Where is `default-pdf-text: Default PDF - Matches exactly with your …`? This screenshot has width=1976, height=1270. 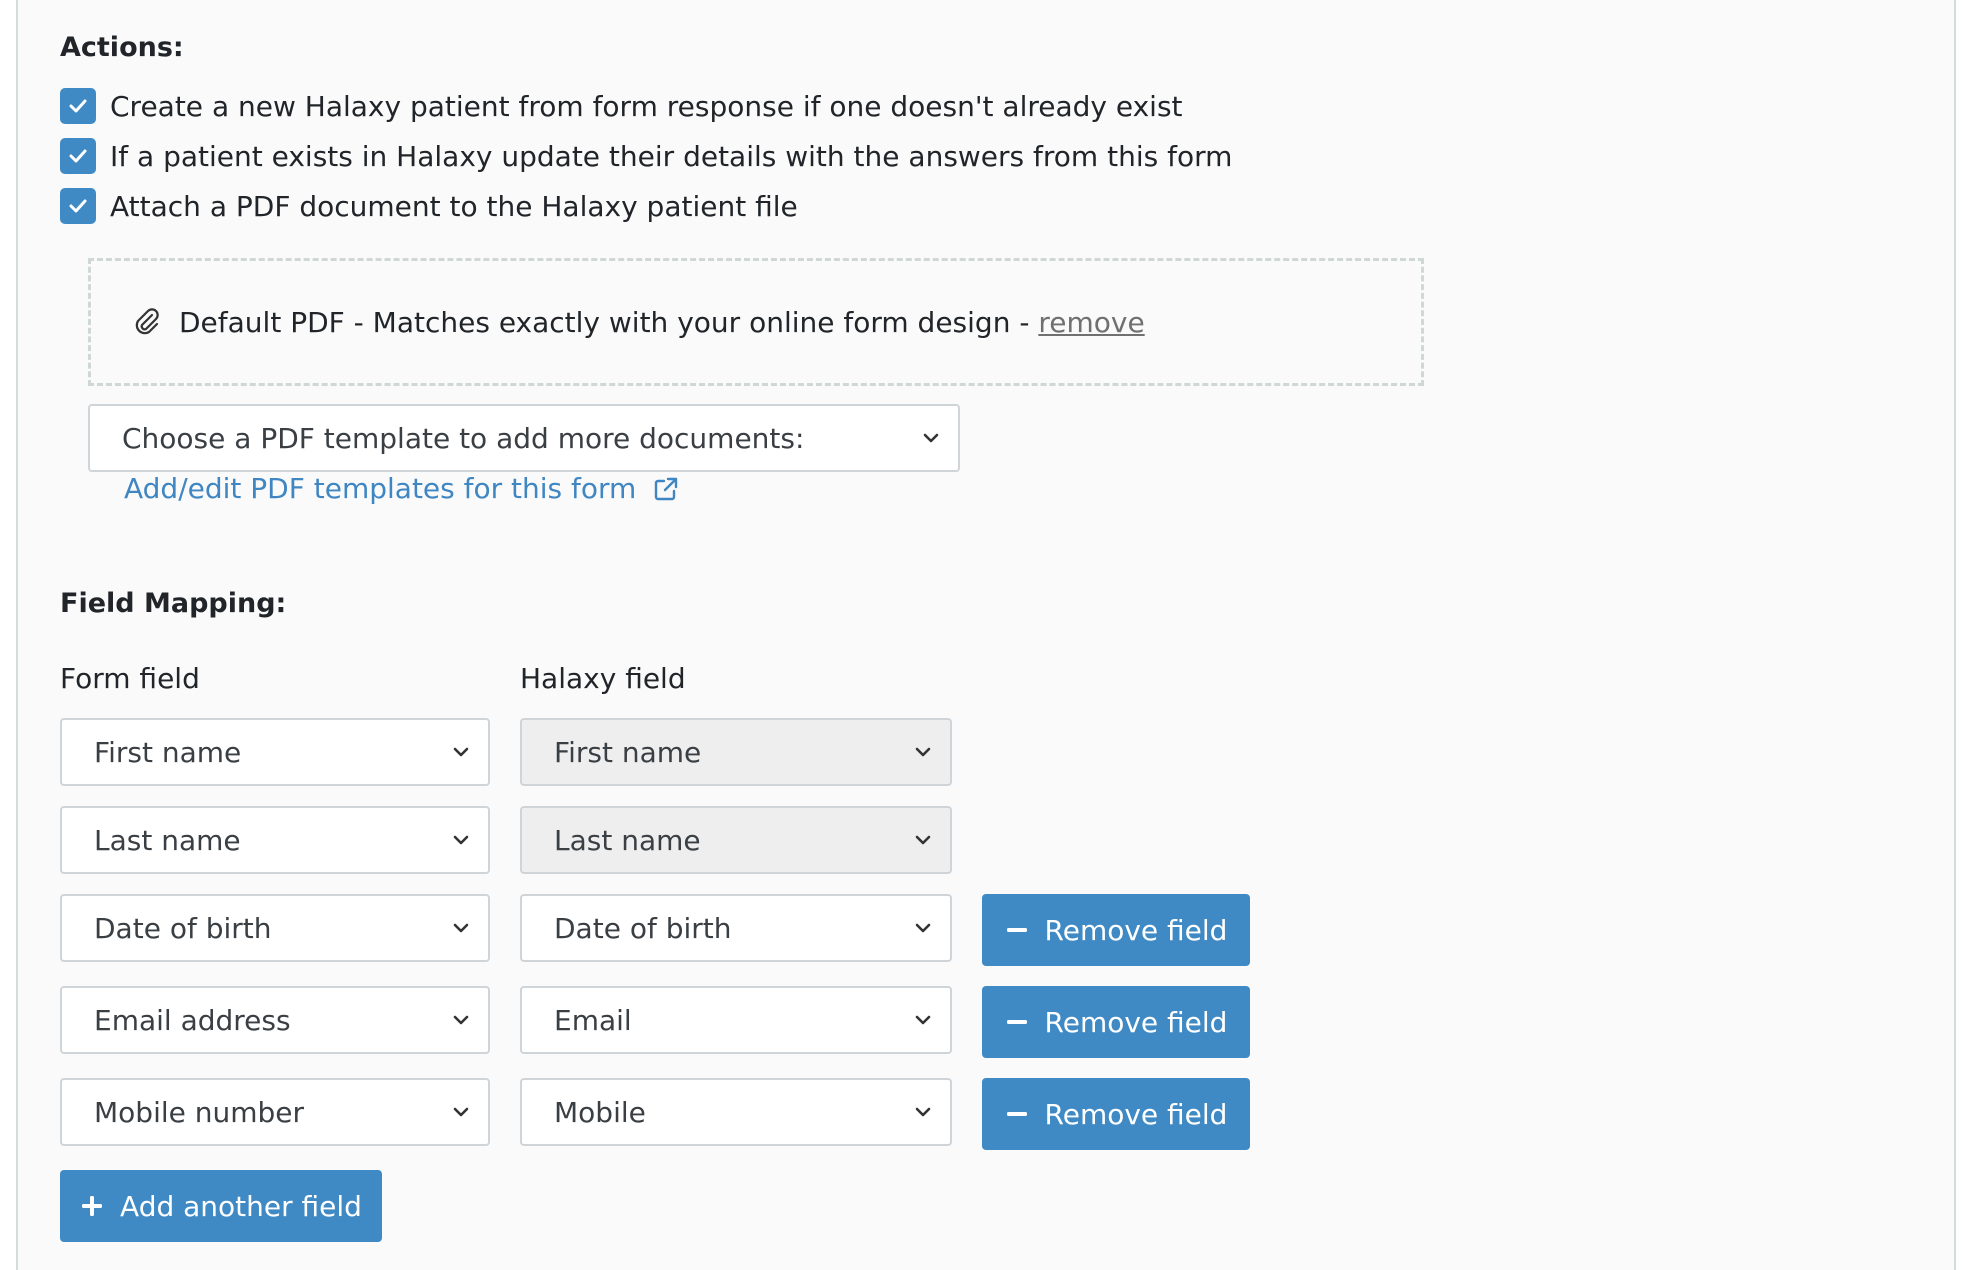 default-pdf-text: Default PDF - Matches exactly with your … is located at coordinates (609, 322).